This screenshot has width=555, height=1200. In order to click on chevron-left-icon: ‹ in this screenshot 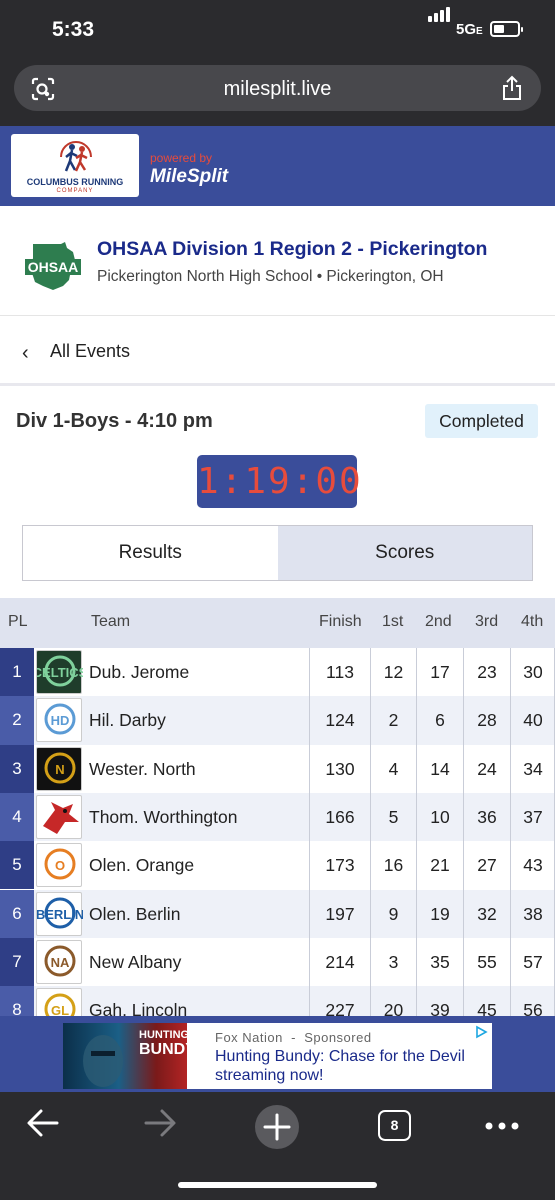, I will do `click(25, 353)`.